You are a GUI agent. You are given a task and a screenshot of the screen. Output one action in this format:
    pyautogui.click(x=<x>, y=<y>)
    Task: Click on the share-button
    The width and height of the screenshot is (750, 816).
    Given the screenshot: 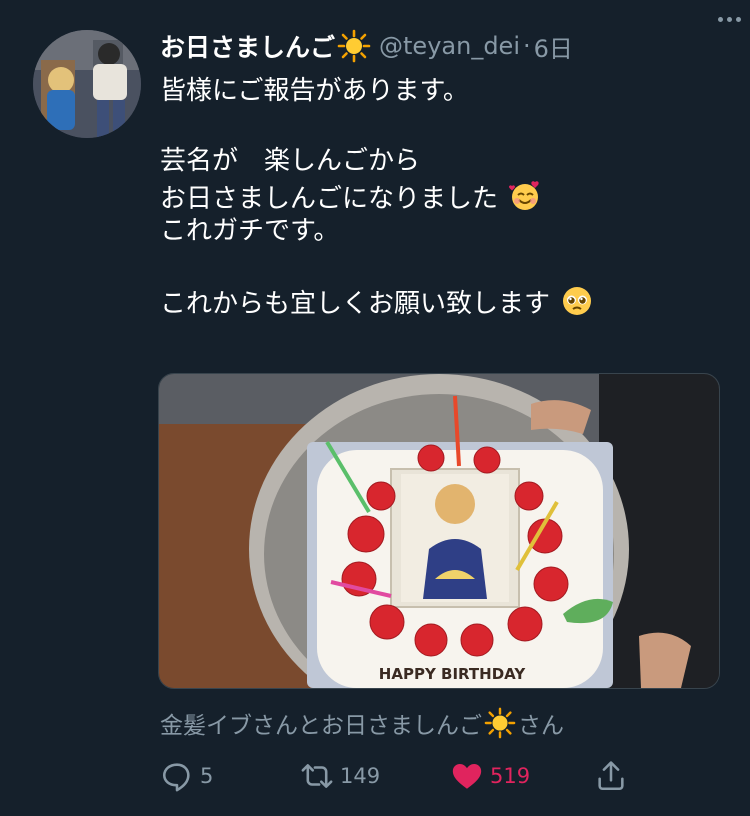 What is the action you would take?
    pyautogui.click(x=614, y=776)
    